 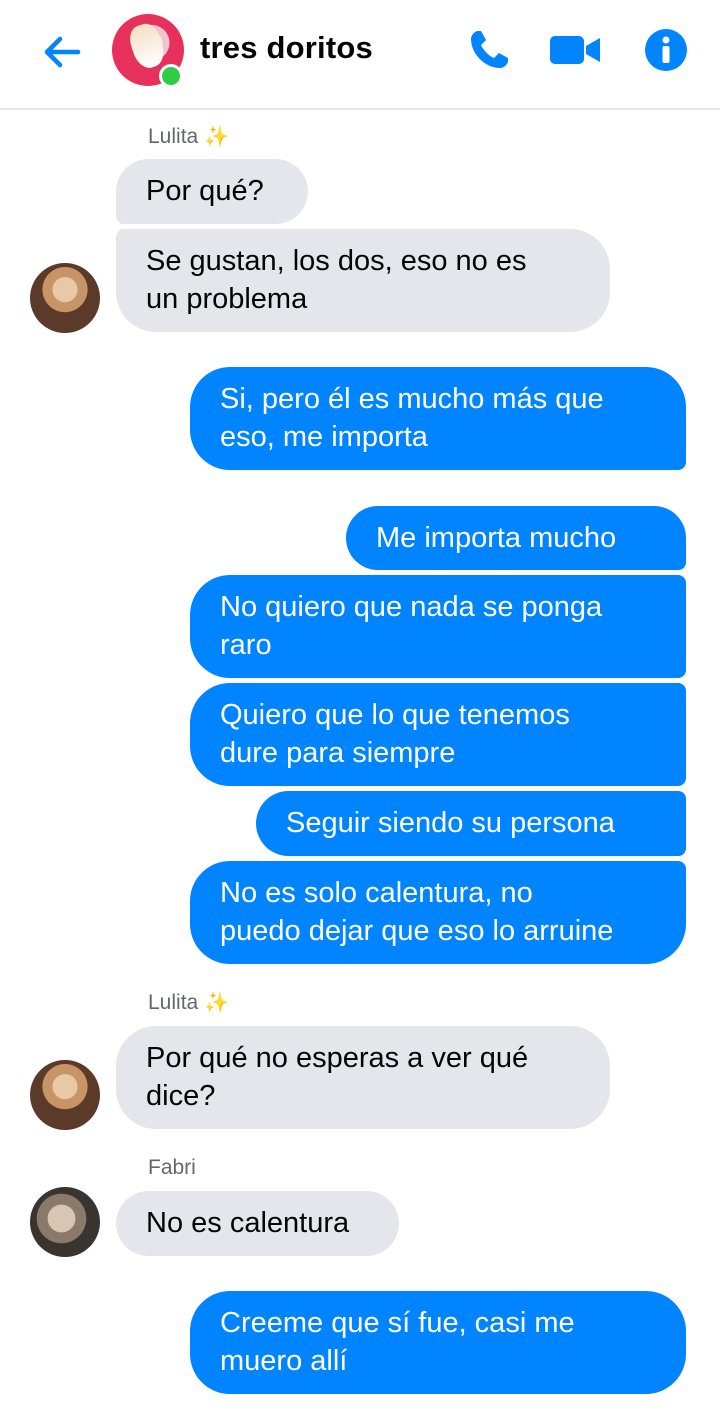 What do you see at coordinates (376, 893) in the screenshot?
I see `message-text: No es solo calentura, no` at bounding box center [376, 893].